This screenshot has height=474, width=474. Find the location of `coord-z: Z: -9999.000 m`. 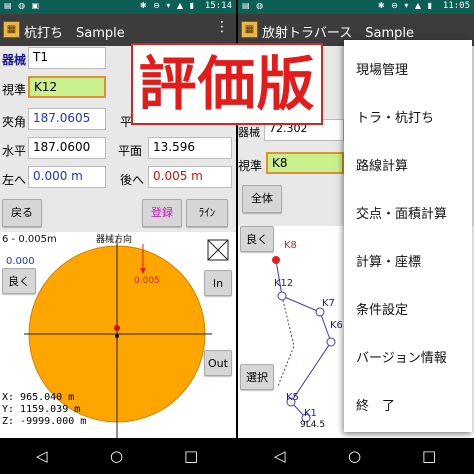

coord-z: Z: -9999.000 m is located at coordinates (44, 421).